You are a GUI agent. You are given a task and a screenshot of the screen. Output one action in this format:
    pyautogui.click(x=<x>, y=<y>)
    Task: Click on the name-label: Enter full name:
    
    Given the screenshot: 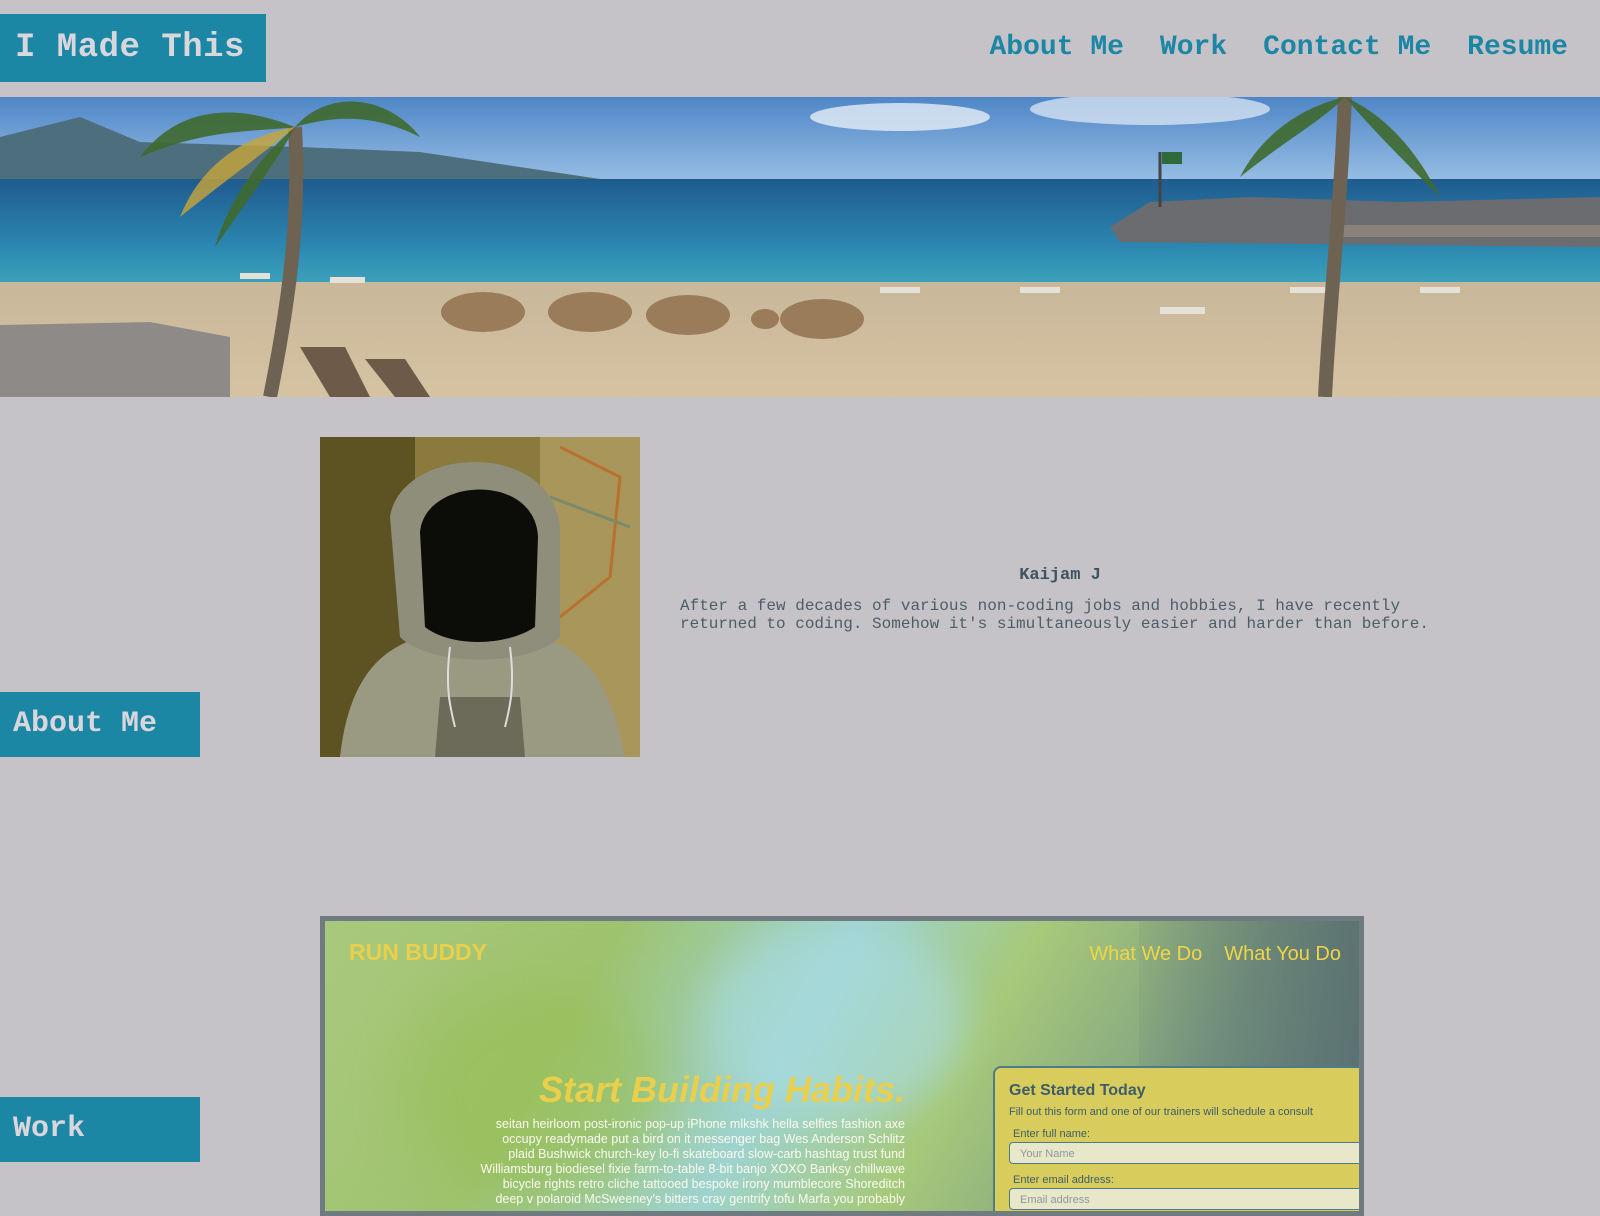 What is the action you would take?
    pyautogui.click(x=1052, y=1134)
    